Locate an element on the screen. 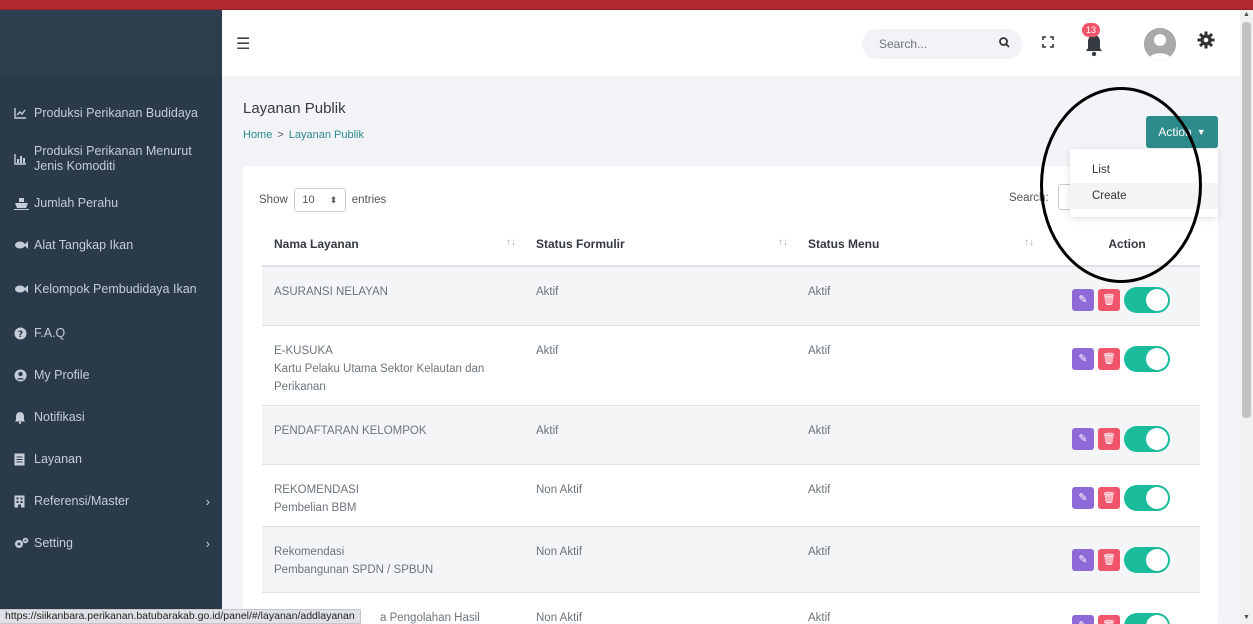  action-dropdown-menu: List Create is located at coordinates (1144, 183).